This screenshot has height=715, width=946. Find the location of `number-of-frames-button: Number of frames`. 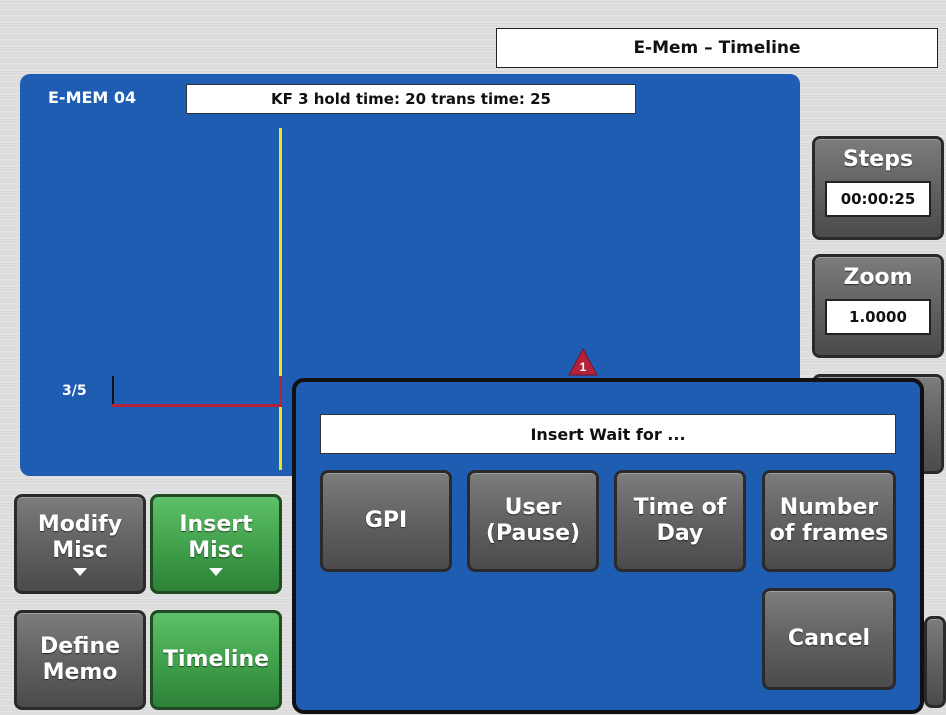

number-of-frames-button: Number of frames is located at coordinates (829, 521).